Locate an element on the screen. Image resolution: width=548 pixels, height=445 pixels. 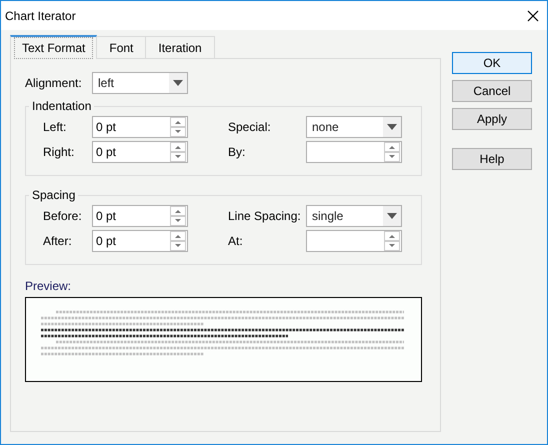
field-label: At: is located at coordinates (236, 241).